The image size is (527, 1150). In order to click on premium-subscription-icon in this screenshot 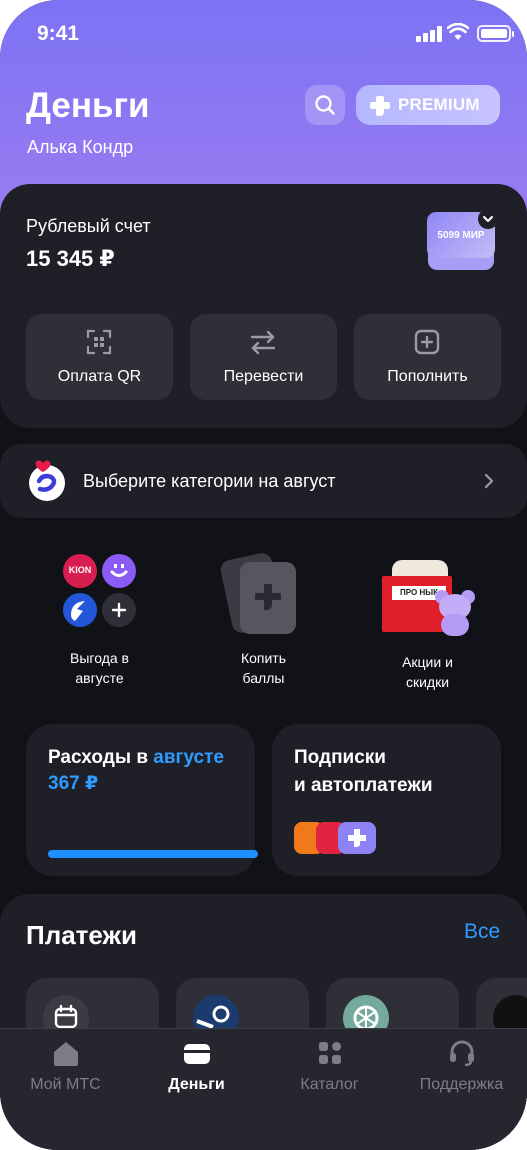, I will do `click(357, 838)`.